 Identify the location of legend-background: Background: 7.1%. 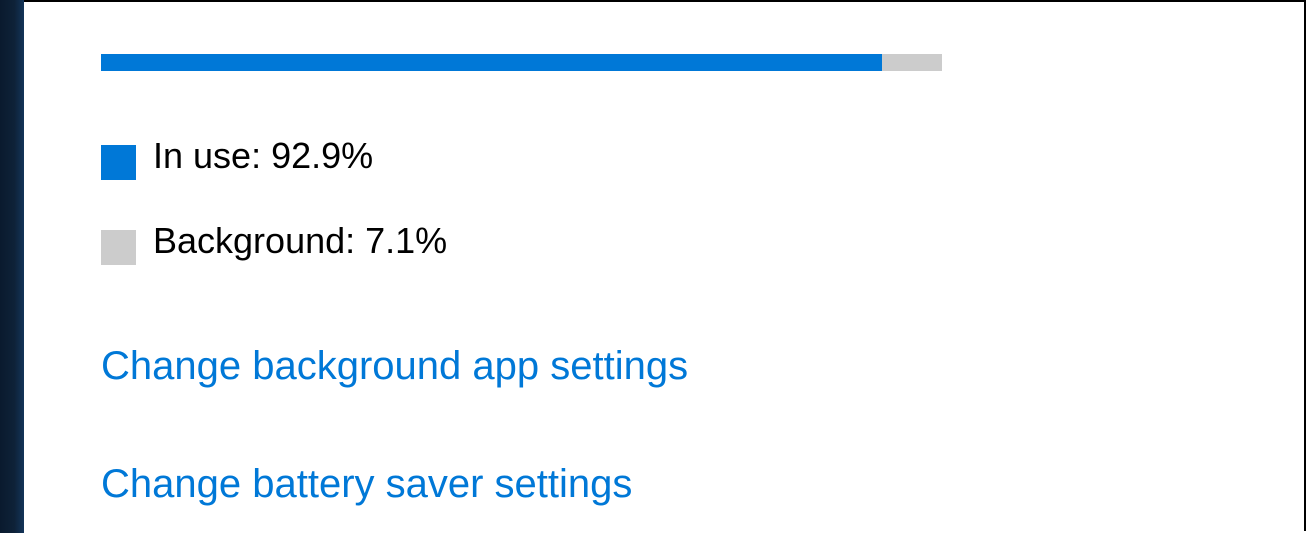
(274, 242).